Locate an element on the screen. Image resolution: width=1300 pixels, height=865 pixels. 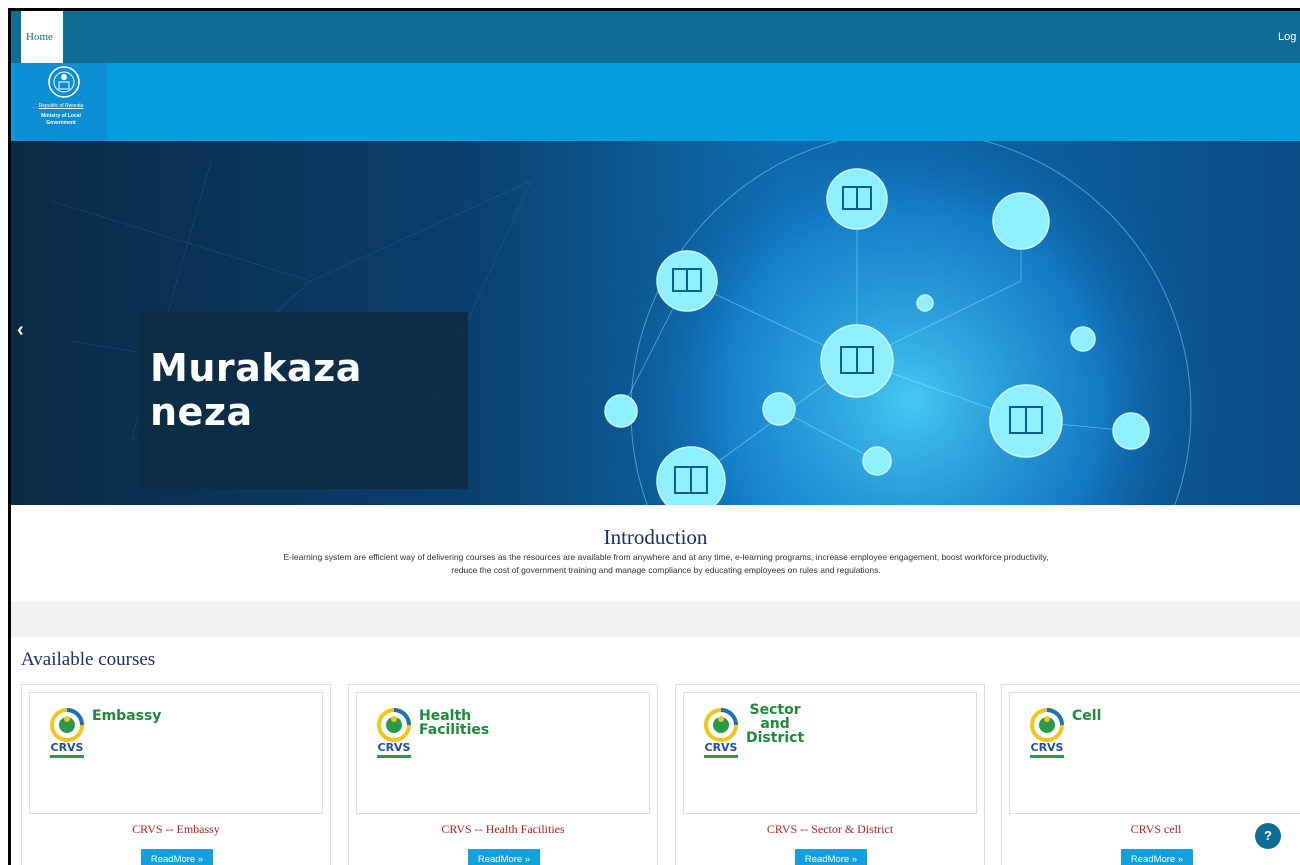
section-divider is located at coordinates (655, 619).